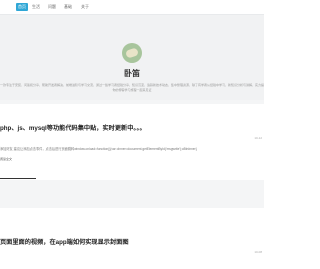 The image size is (320, 269). What do you see at coordinates (132, 73) in the screenshot?
I see `site-title: 卧笛` at bounding box center [132, 73].